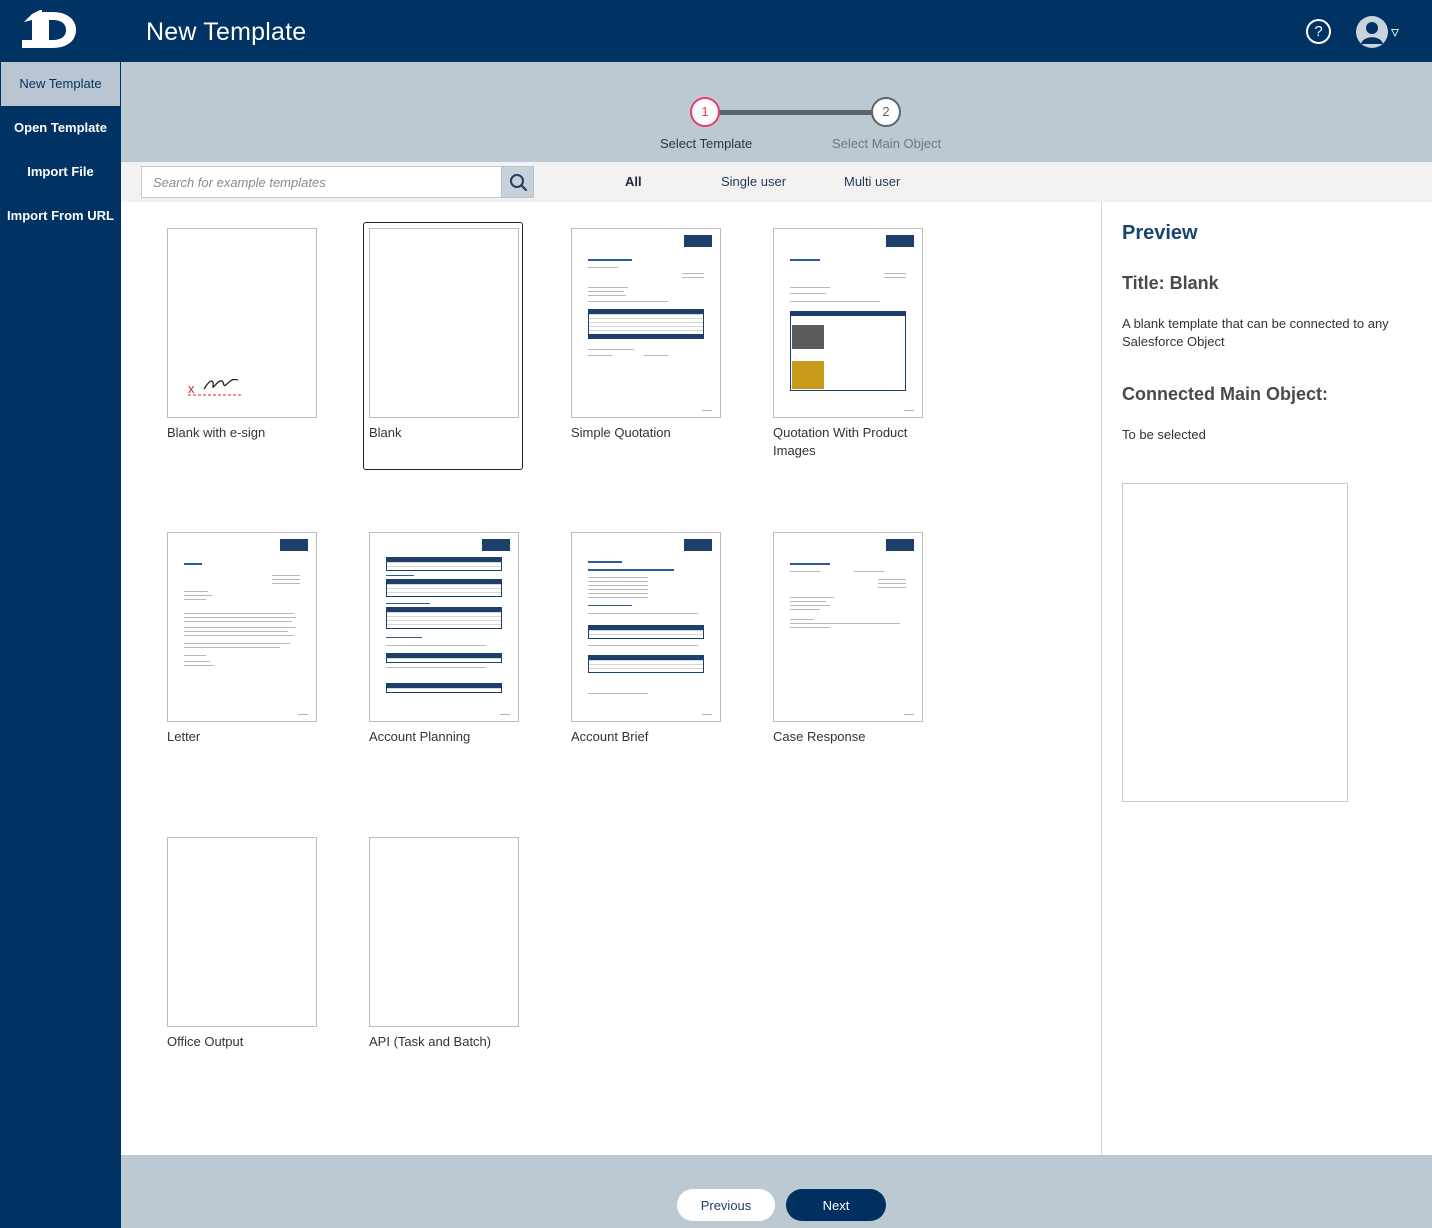  What do you see at coordinates (1318, 31) in the screenshot?
I see `help-icon: ?` at bounding box center [1318, 31].